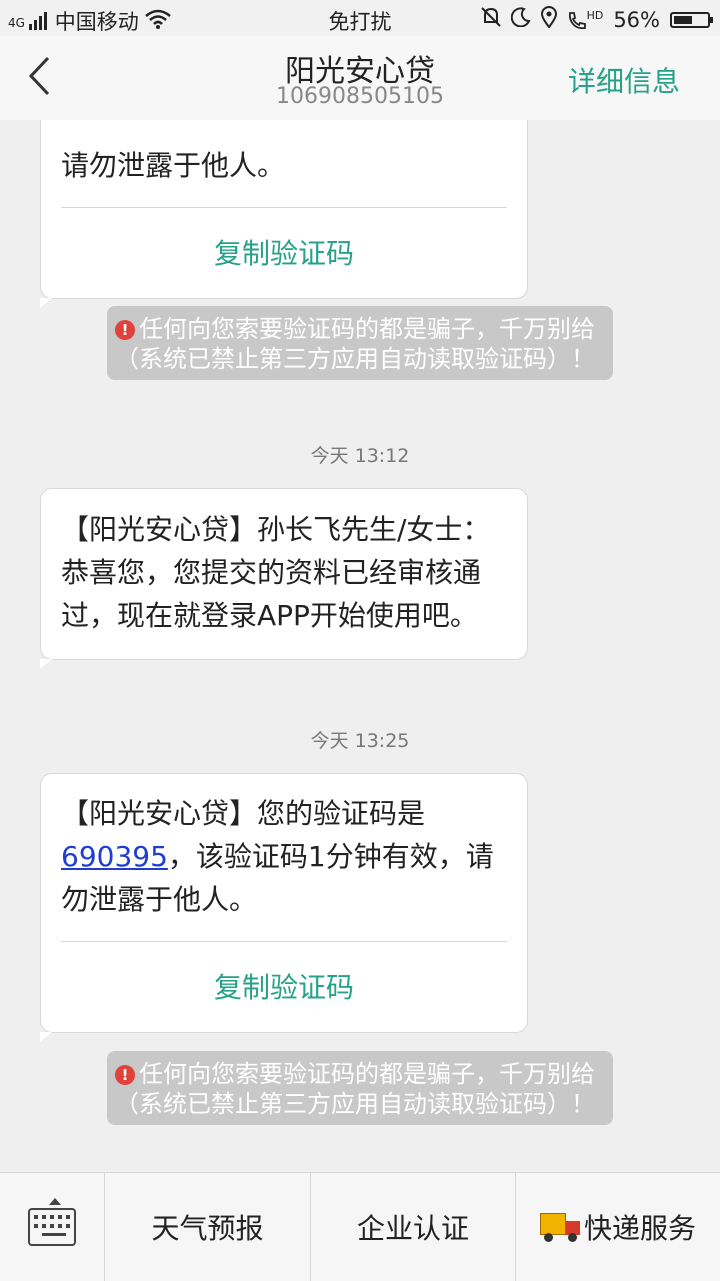  Describe the element at coordinates (52, 1222) in the screenshot. I see `keyboard-icon` at that location.